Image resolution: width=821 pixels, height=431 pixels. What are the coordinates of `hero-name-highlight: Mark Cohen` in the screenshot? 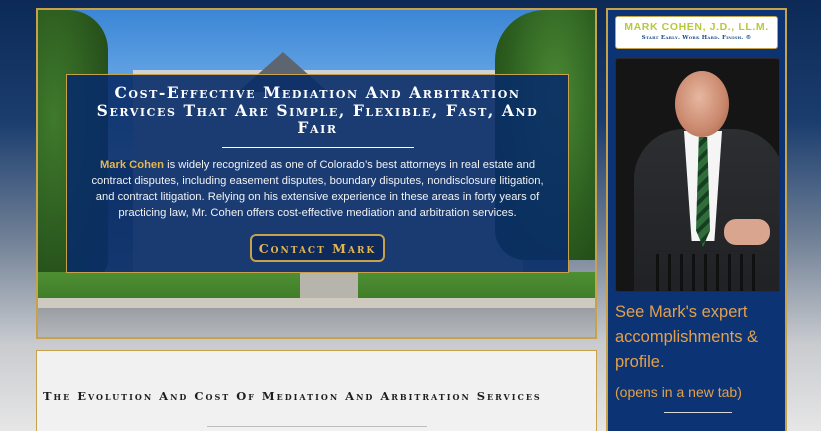 It's located at (131, 164).